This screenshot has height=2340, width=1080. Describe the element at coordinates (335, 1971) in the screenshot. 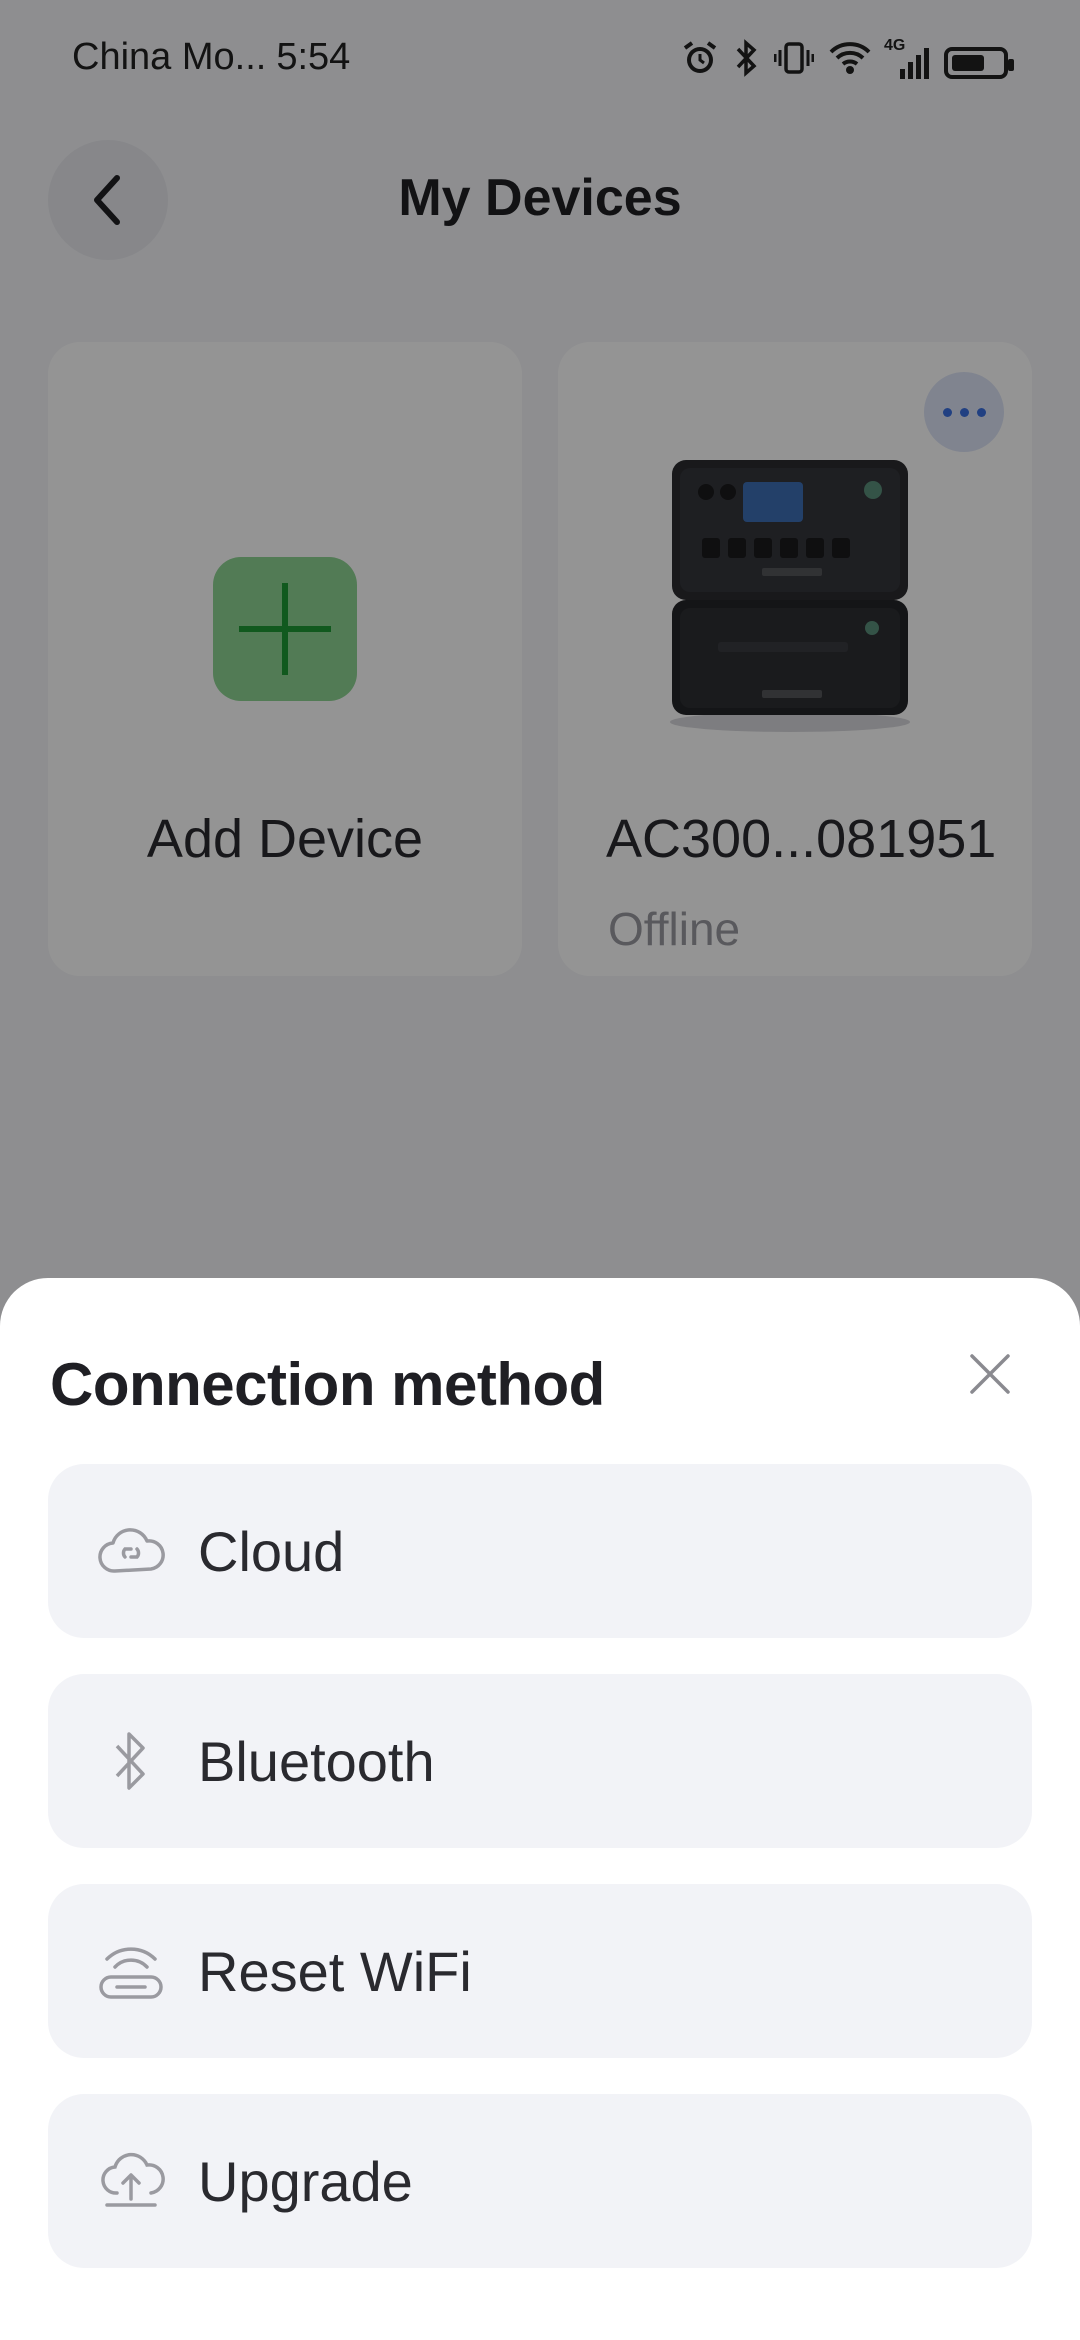

I see `option-label: Reset WiFi` at that location.